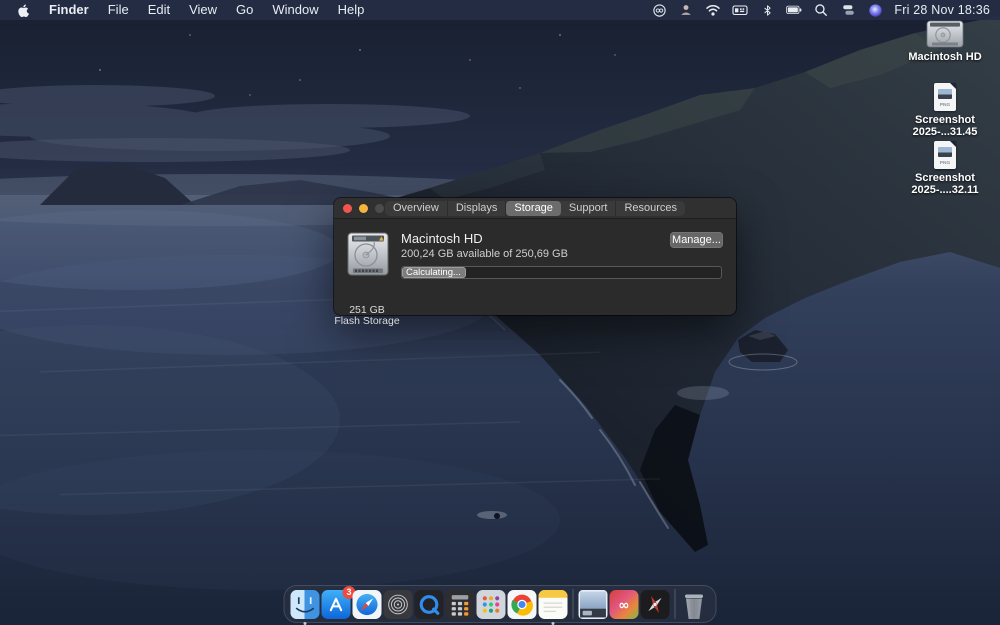 Image resolution: width=1000 pixels, height=625 pixels. I want to click on user-bust-icon, so click(686, 10).